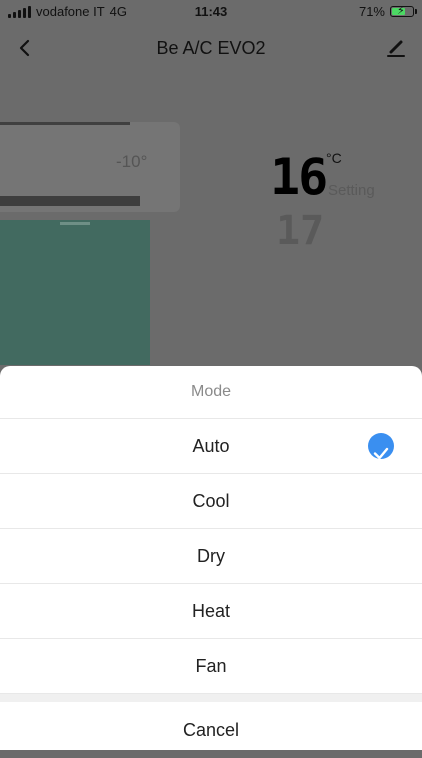 The image size is (422, 758). I want to click on page-title: Be A/C EVO2, so click(211, 48).